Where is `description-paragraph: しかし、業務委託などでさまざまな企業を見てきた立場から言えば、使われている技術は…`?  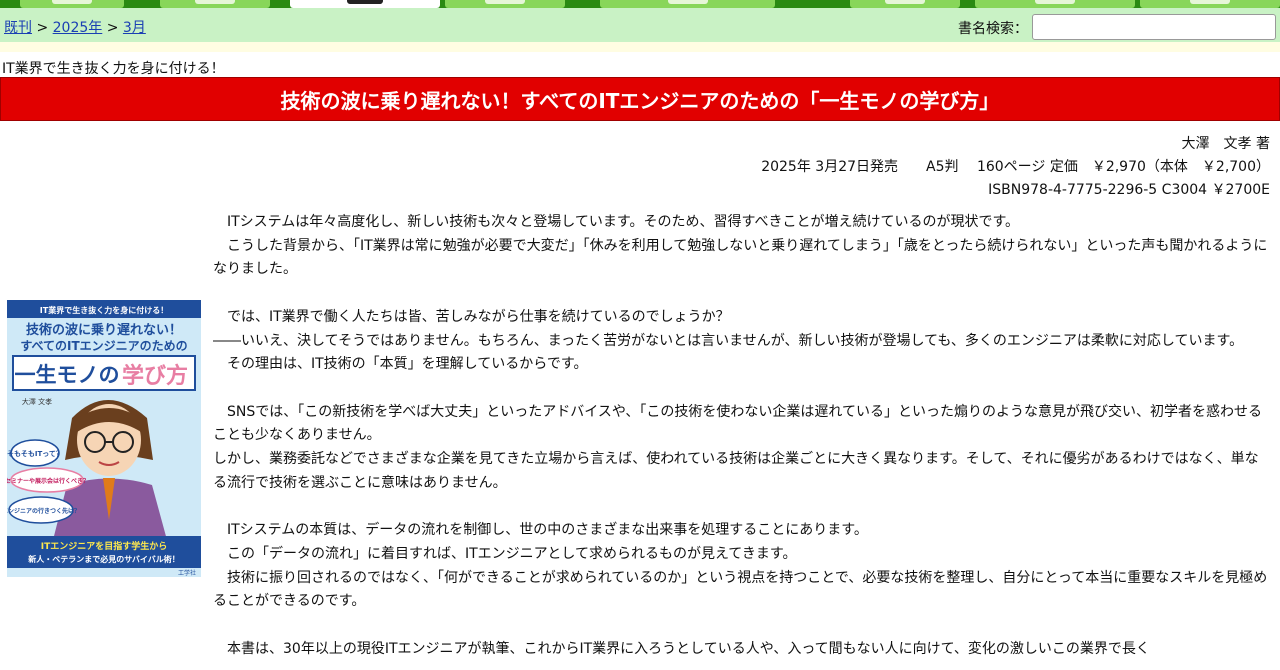 description-paragraph: しかし、業務委託などでさまざまな企業を見てきた立場から言えば、使われている技術は… is located at coordinates (736, 471).